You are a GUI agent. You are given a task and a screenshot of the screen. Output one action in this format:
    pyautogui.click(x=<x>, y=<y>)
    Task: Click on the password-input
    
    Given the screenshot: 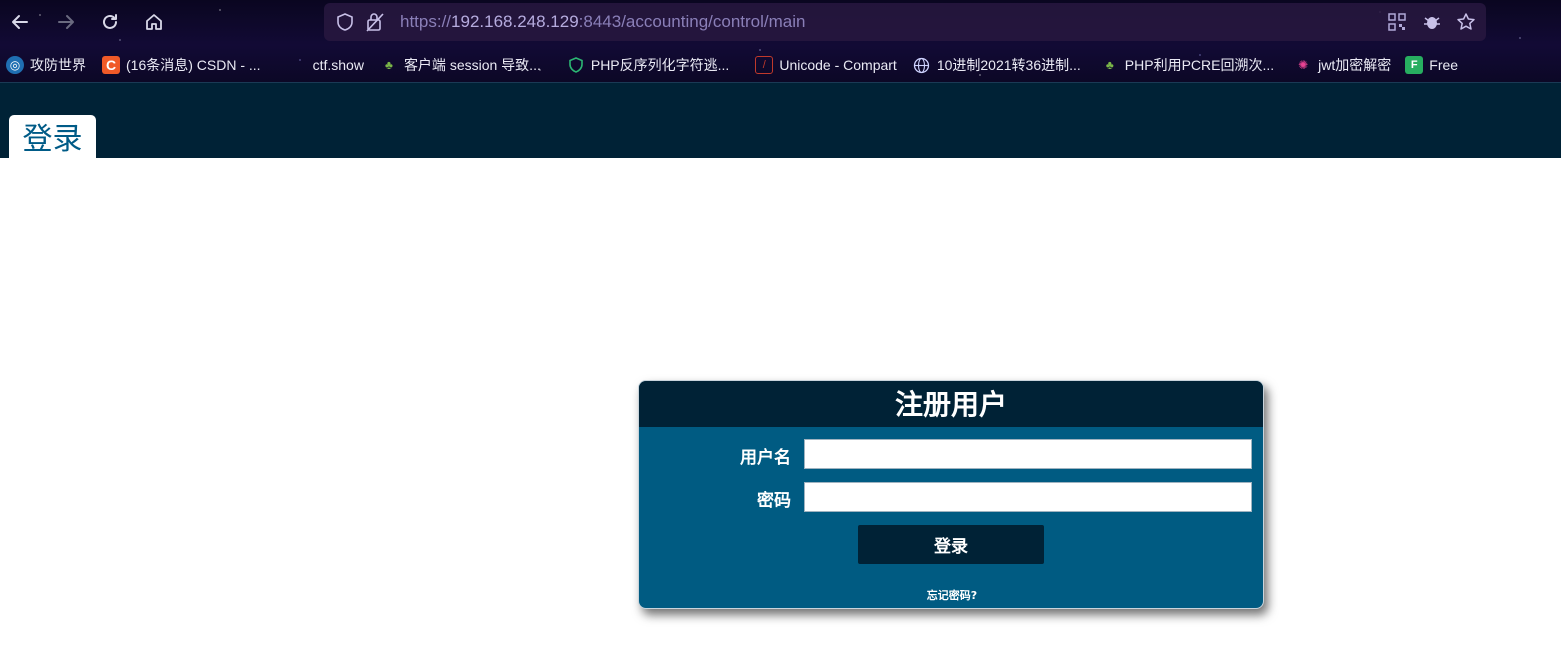 What is the action you would take?
    pyautogui.click(x=1028, y=497)
    